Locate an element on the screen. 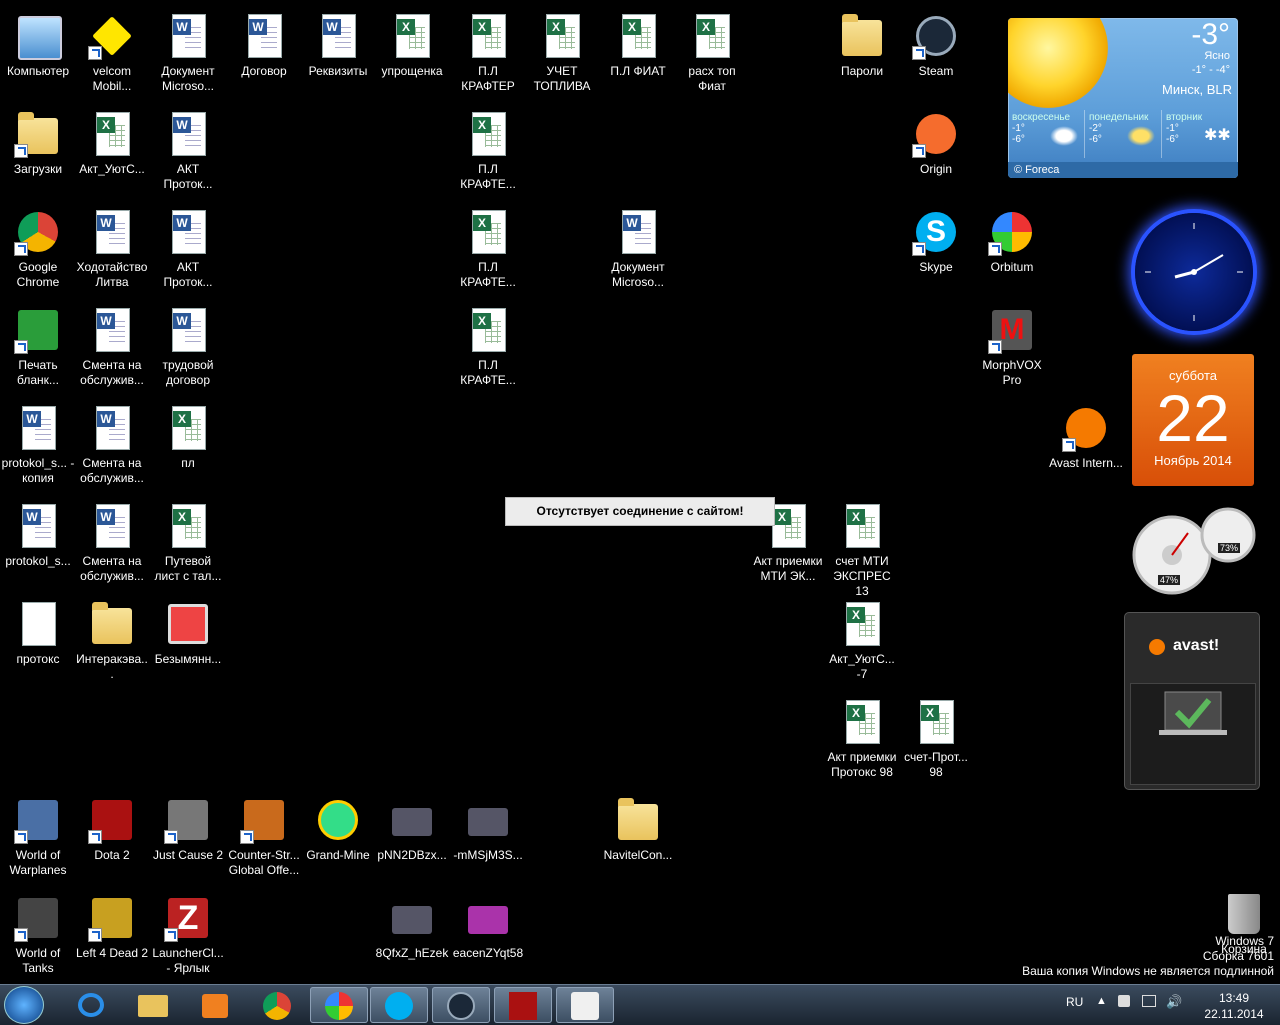  desktop-icon: Компьютер is located at coordinates (38, 56).